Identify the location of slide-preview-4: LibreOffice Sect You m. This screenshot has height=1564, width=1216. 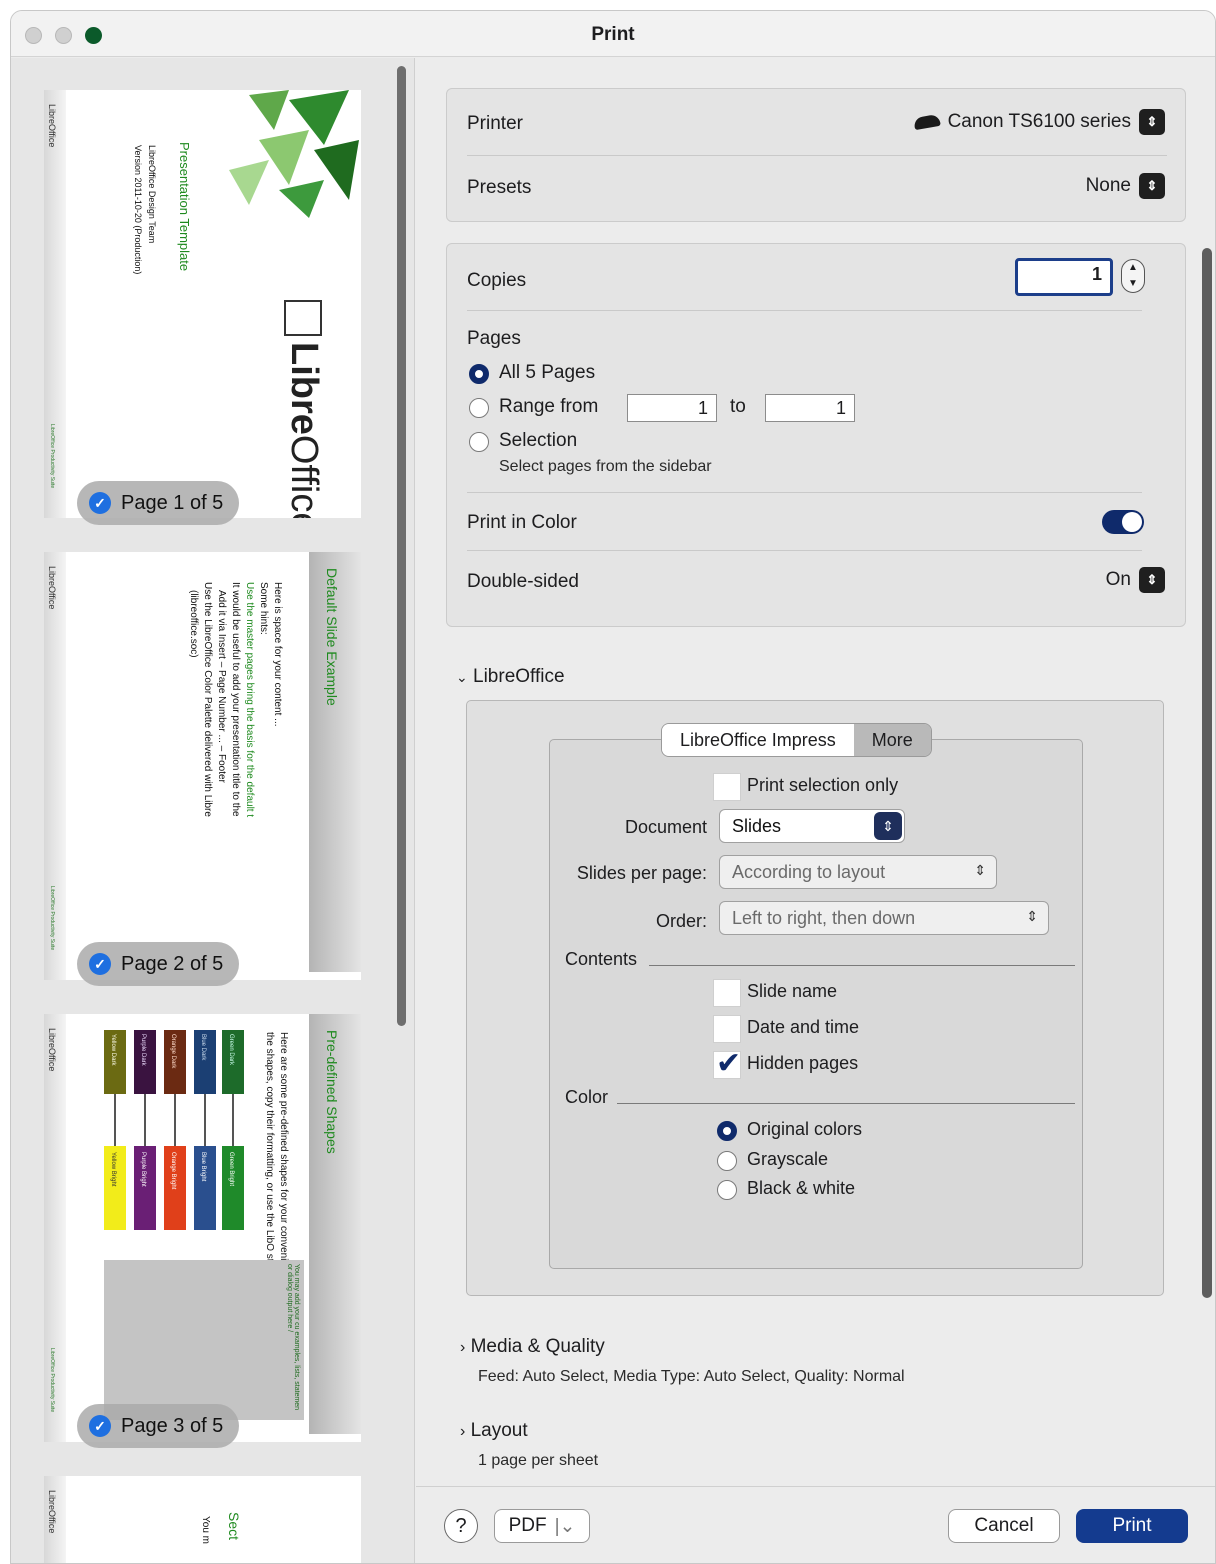
(202, 1519).